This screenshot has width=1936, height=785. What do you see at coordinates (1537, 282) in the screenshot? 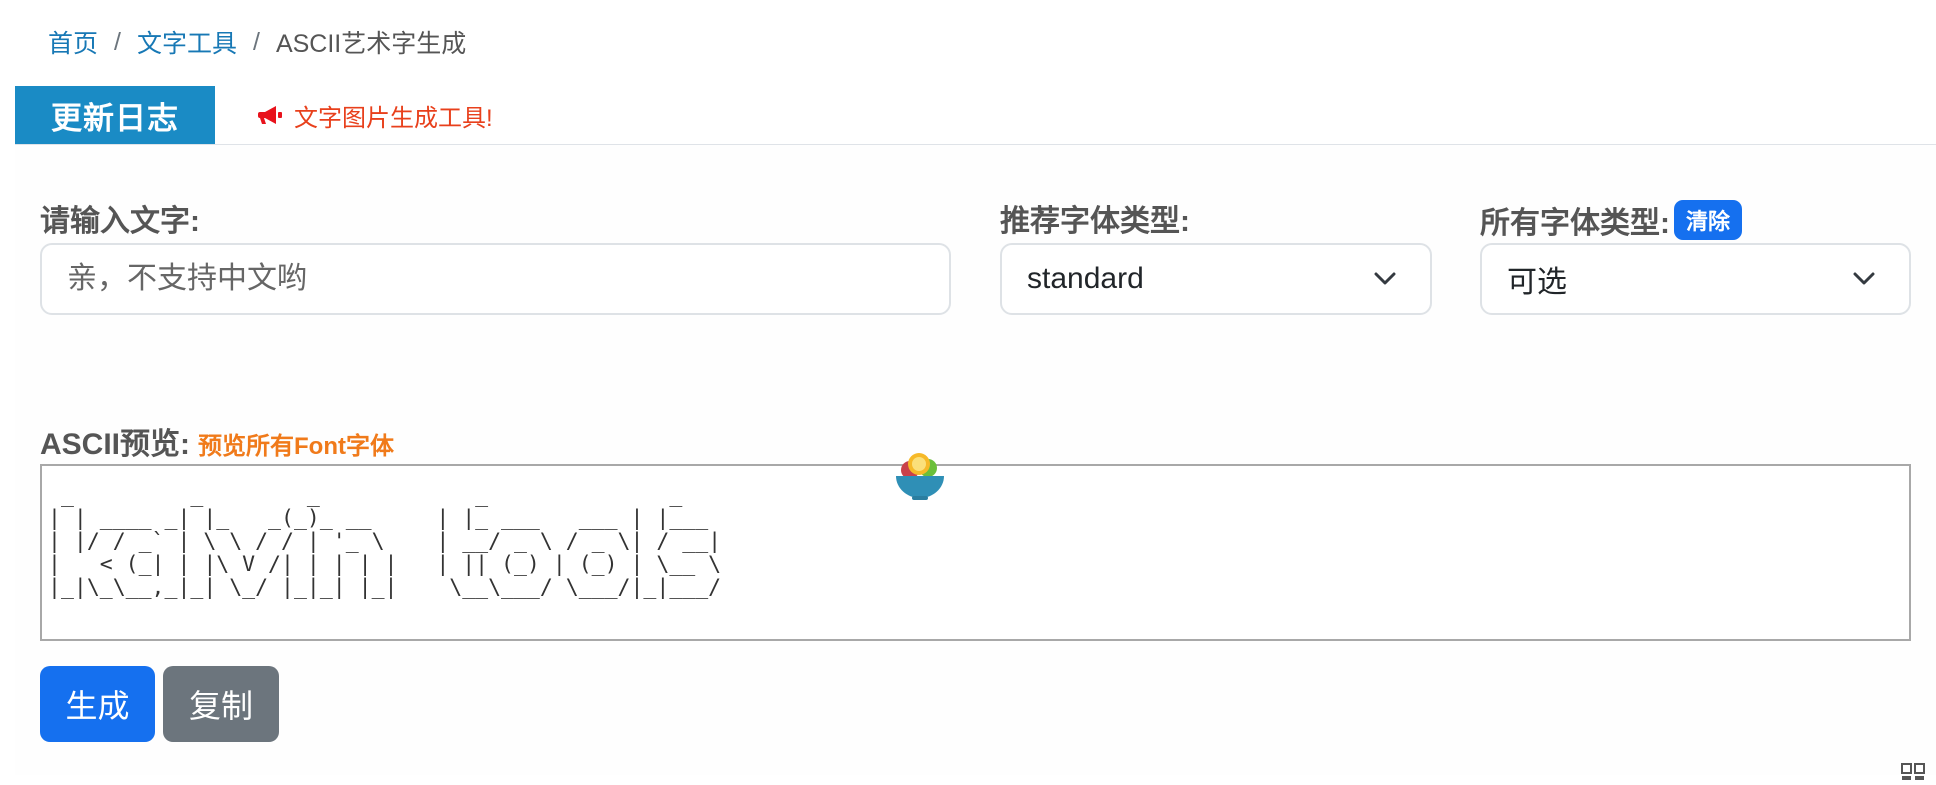
I see `all-fonts-value: 可选` at bounding box center [1537, 282].